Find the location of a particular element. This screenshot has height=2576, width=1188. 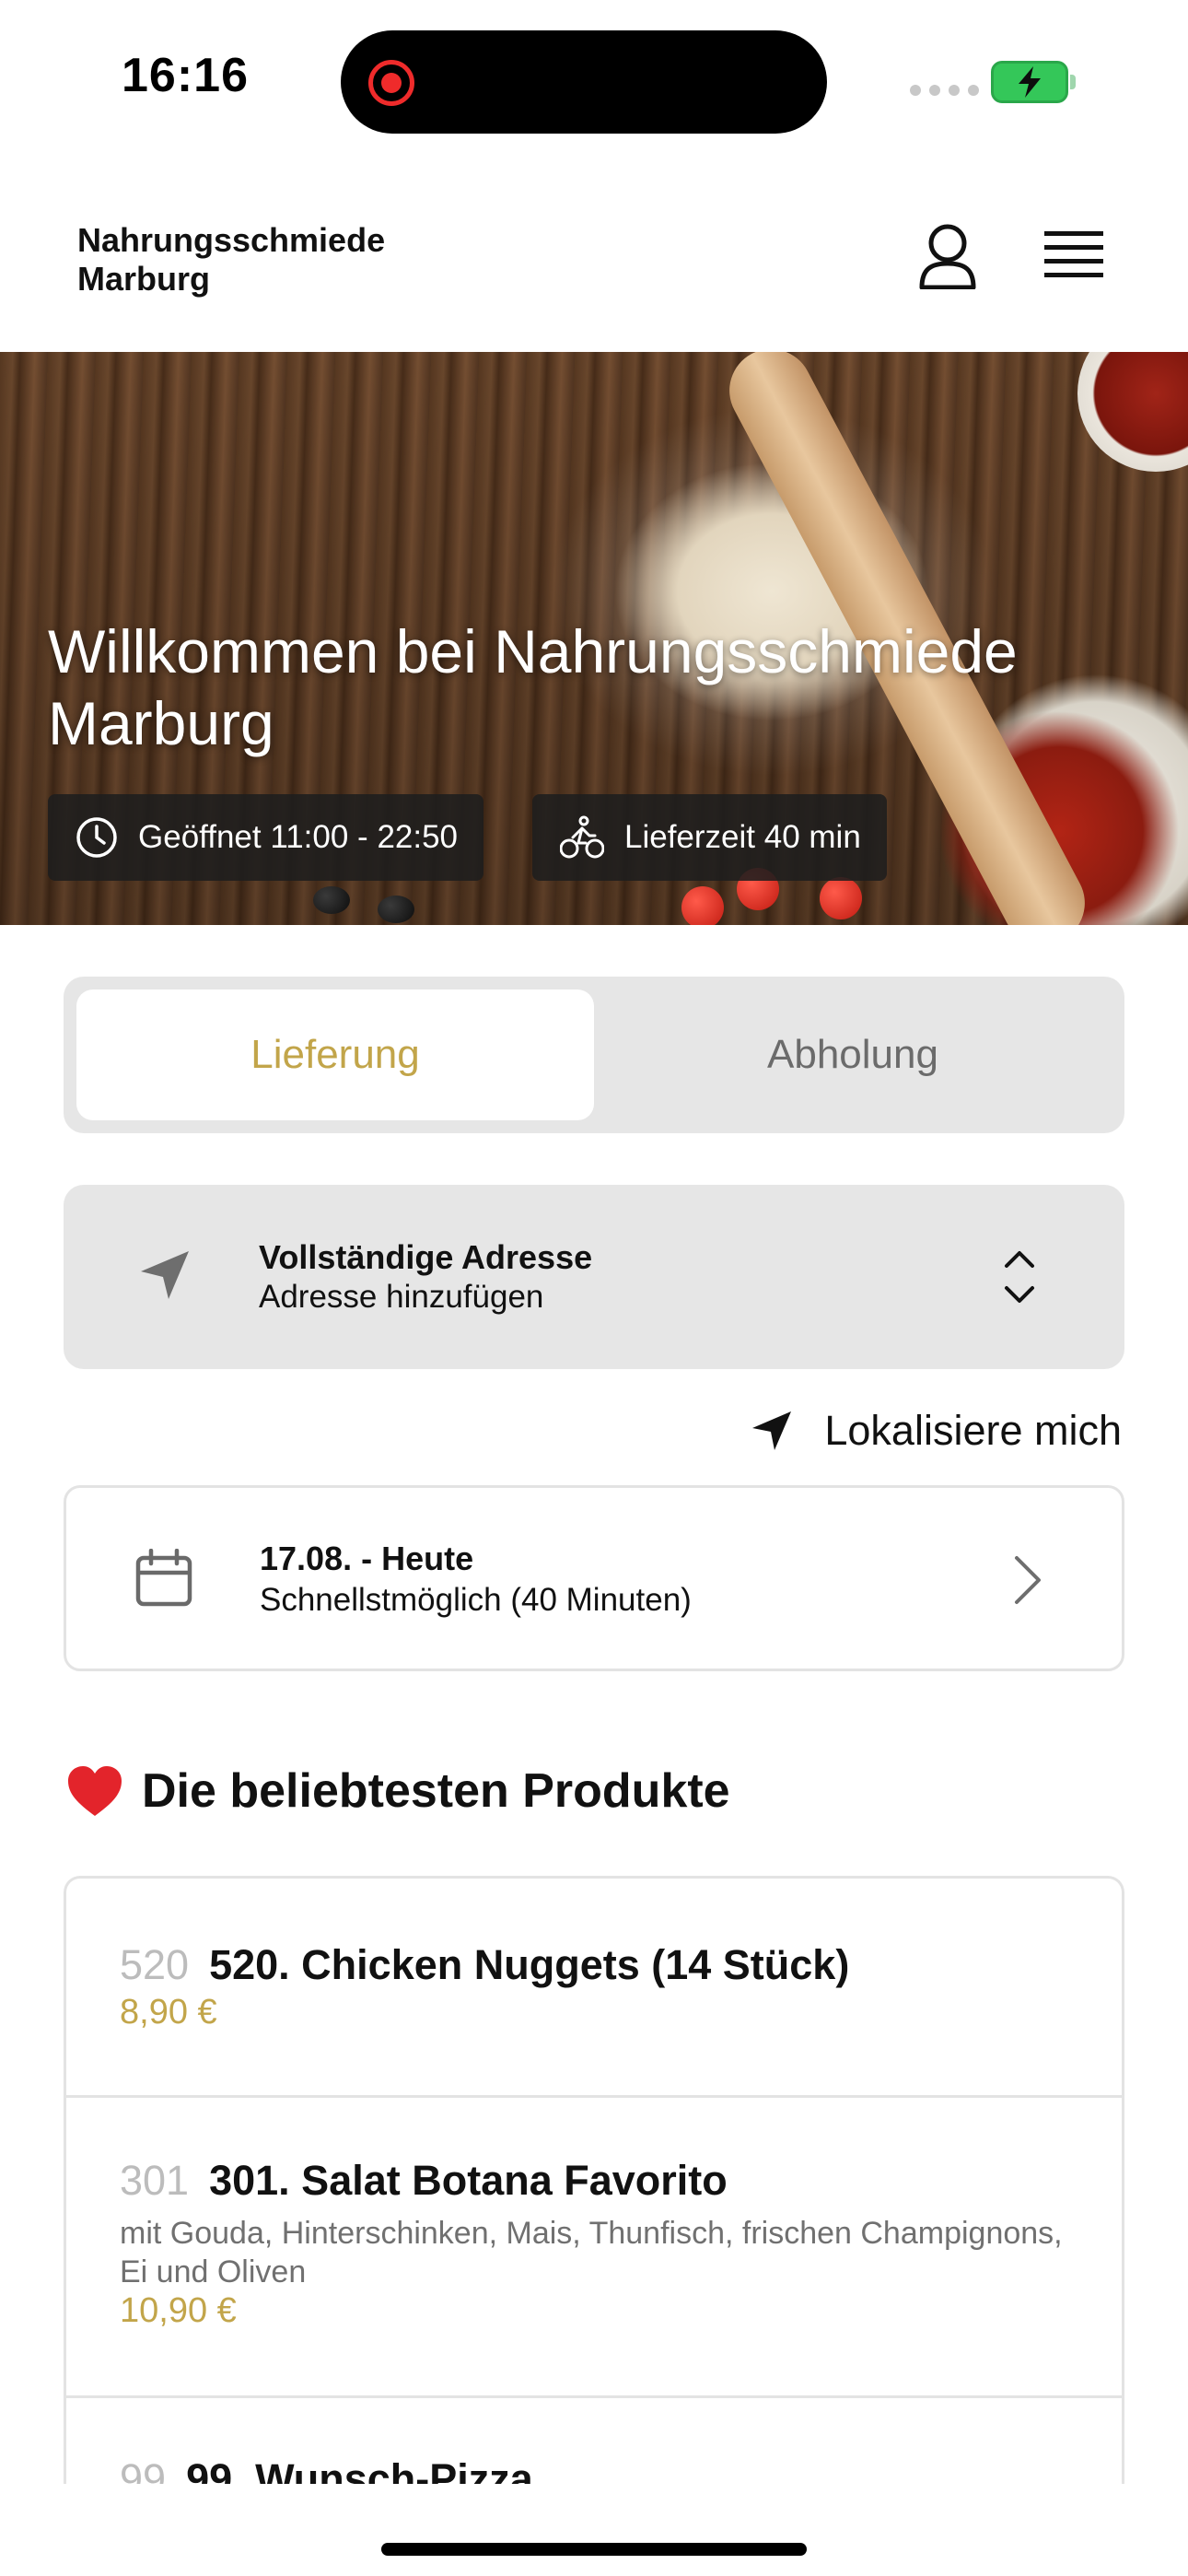

locate-me-button: Lokalisiere mich is located at coordinates (937, 1431).